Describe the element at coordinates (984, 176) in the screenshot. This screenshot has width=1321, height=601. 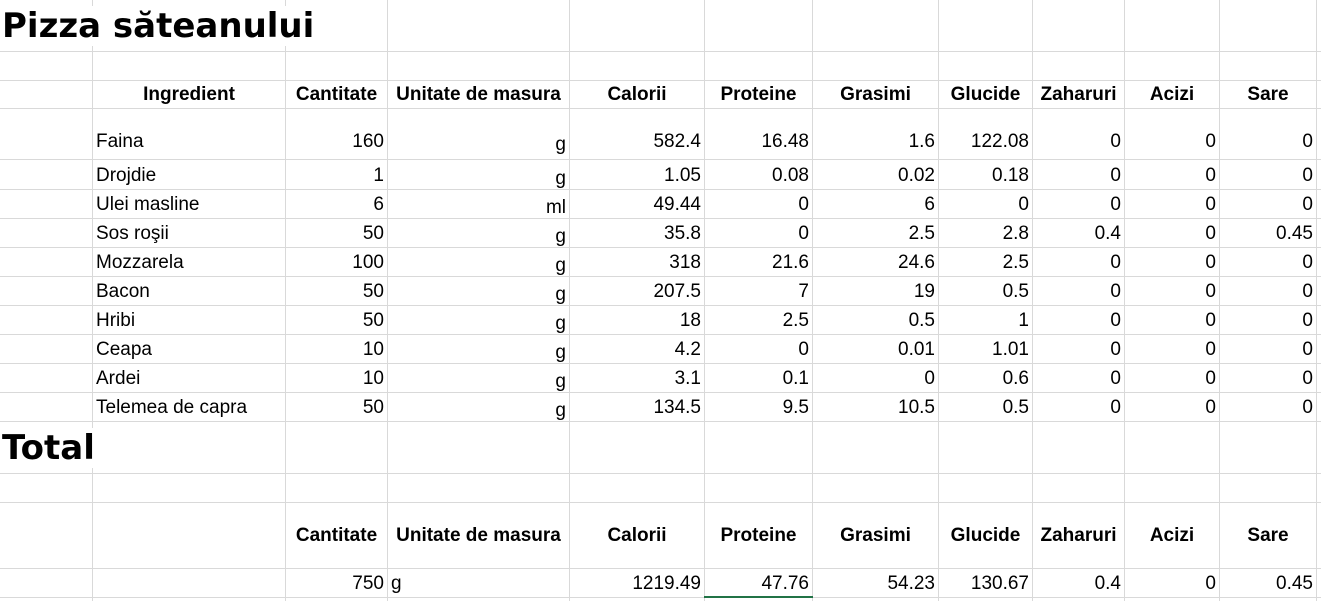
I see `glucide-cell: 0.18` at that location.